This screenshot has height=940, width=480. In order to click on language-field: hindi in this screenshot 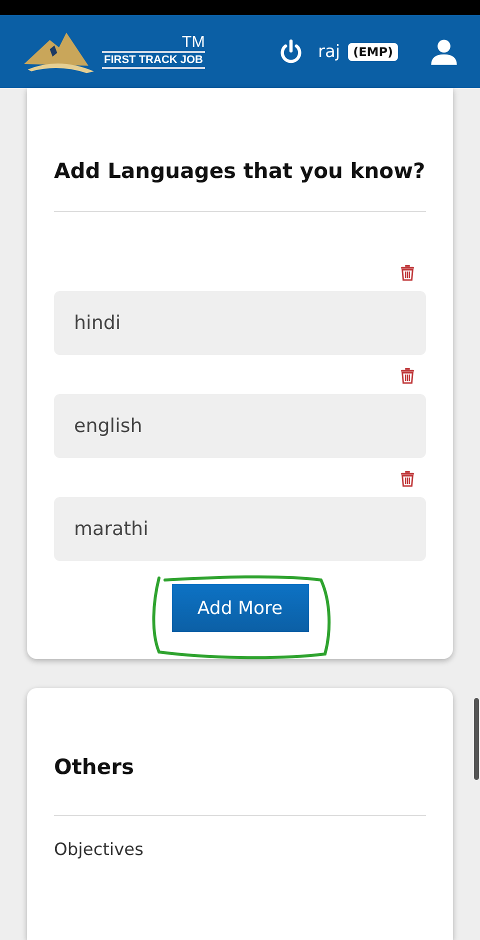, I will do `click(240, 323)`.